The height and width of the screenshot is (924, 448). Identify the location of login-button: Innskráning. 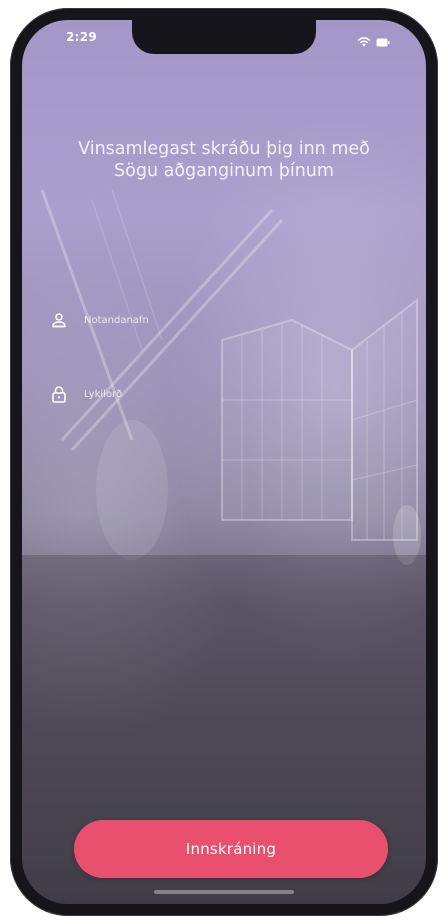
(231, 849).